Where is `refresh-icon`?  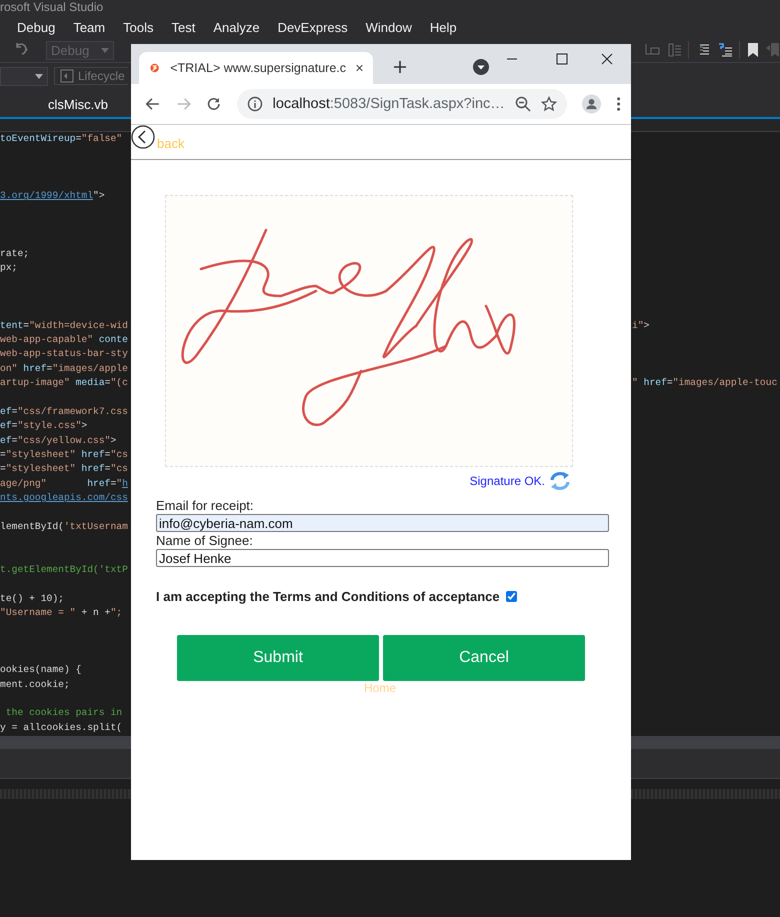
refresh-icon is located at coordinates (560, 481).